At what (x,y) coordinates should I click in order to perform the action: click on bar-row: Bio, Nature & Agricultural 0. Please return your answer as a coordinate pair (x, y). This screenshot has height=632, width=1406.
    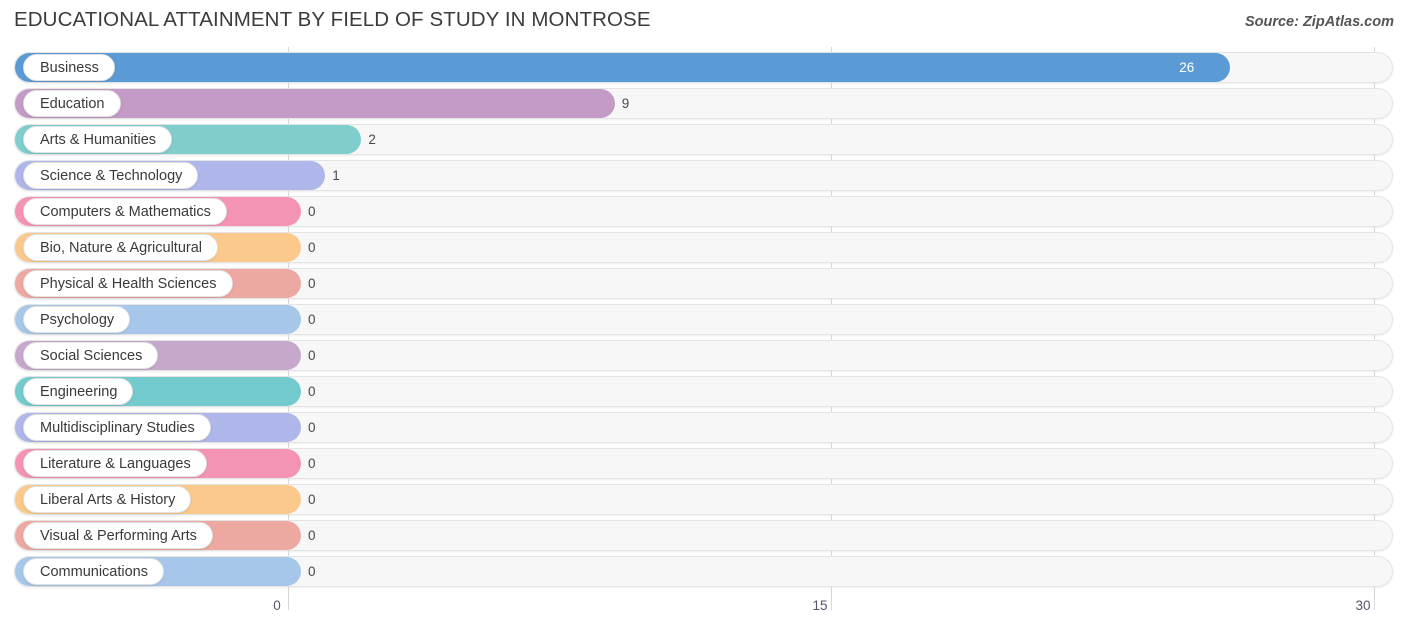
    Looking at the image, I should click on (703, 247).